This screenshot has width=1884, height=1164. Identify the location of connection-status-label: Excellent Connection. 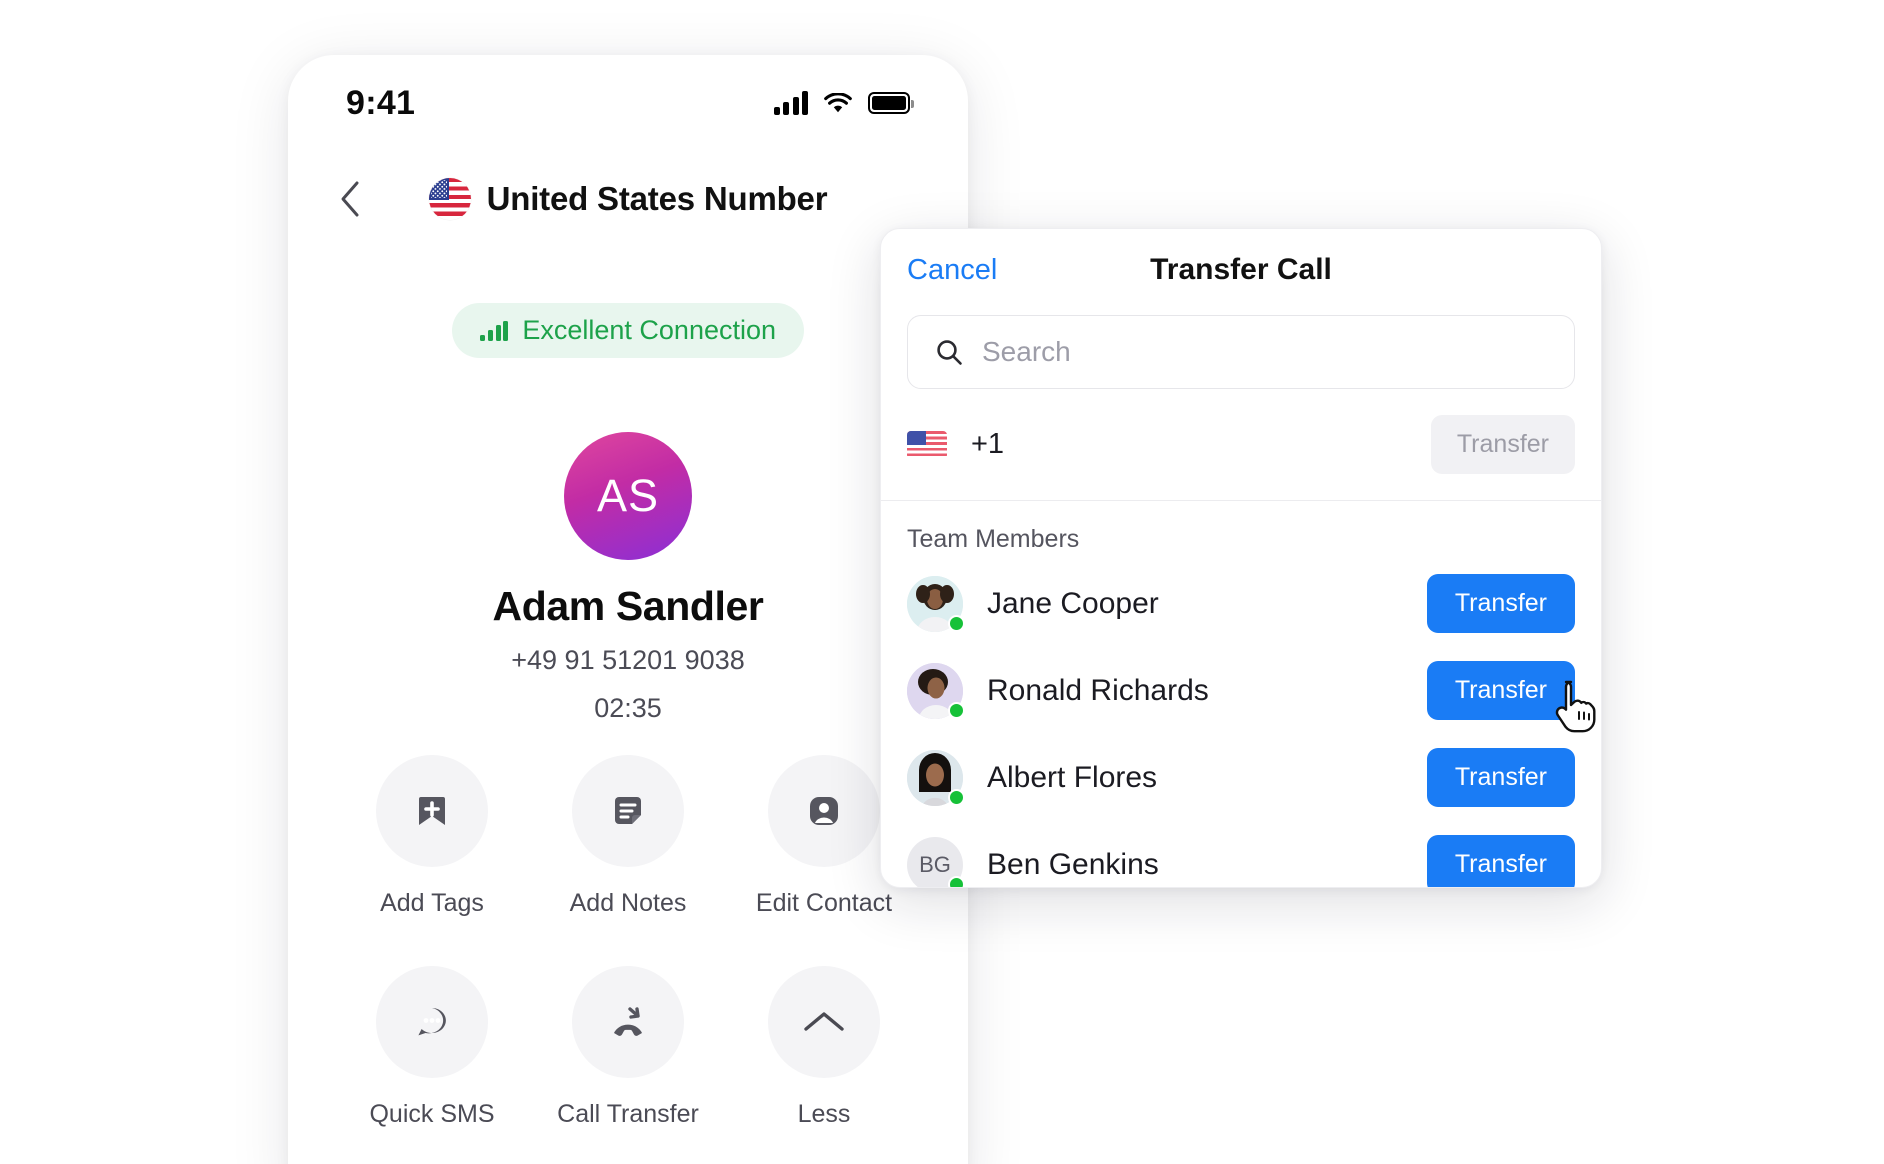
(649, 330).